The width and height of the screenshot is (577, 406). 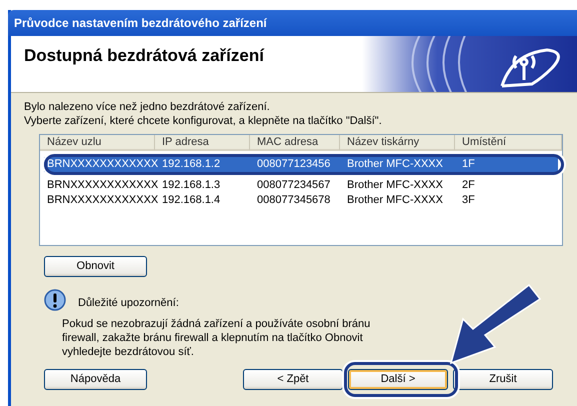 I want to click on dialog-button: Další >, so click(x=398, y=379).